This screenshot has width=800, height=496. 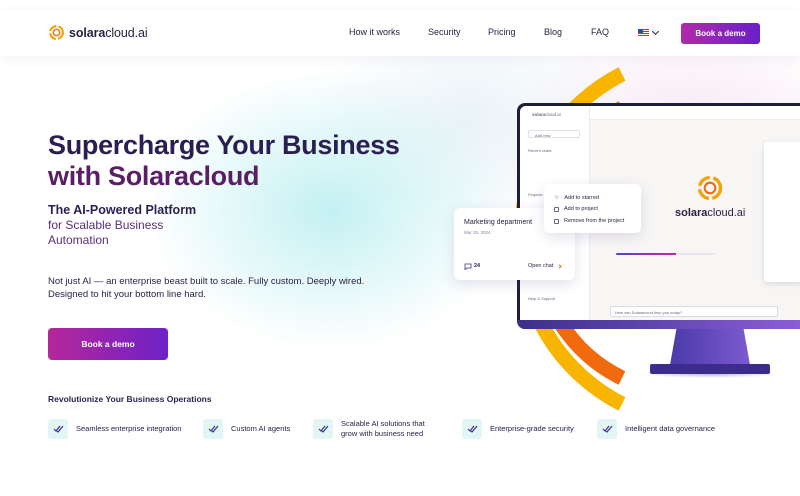 I want to click on help-support-link: Help & Support, so click(x=541, y=298).